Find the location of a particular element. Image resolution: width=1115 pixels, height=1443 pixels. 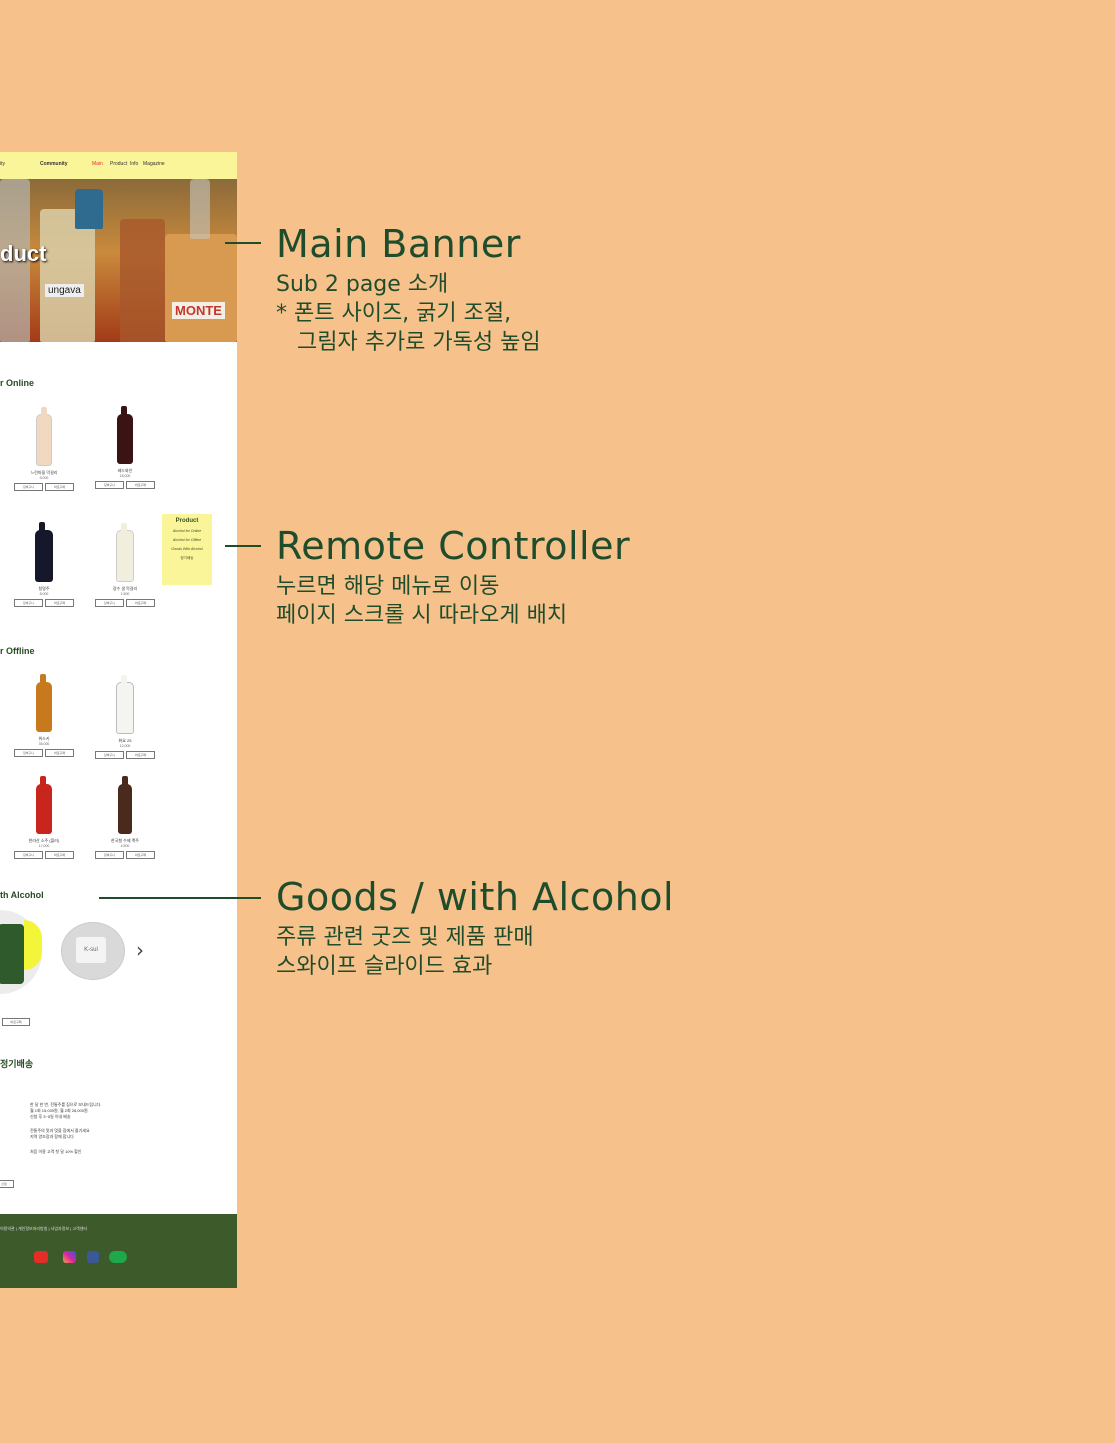

goods-buy-button: 바로구매 is located at coordinates (16, 1022).